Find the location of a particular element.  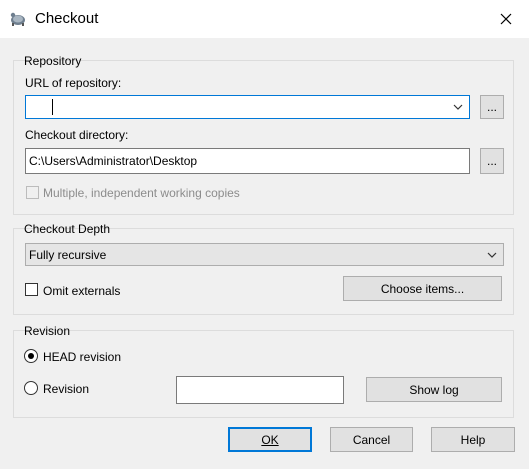

head-revision-radio is located at coordinates (31, 356).